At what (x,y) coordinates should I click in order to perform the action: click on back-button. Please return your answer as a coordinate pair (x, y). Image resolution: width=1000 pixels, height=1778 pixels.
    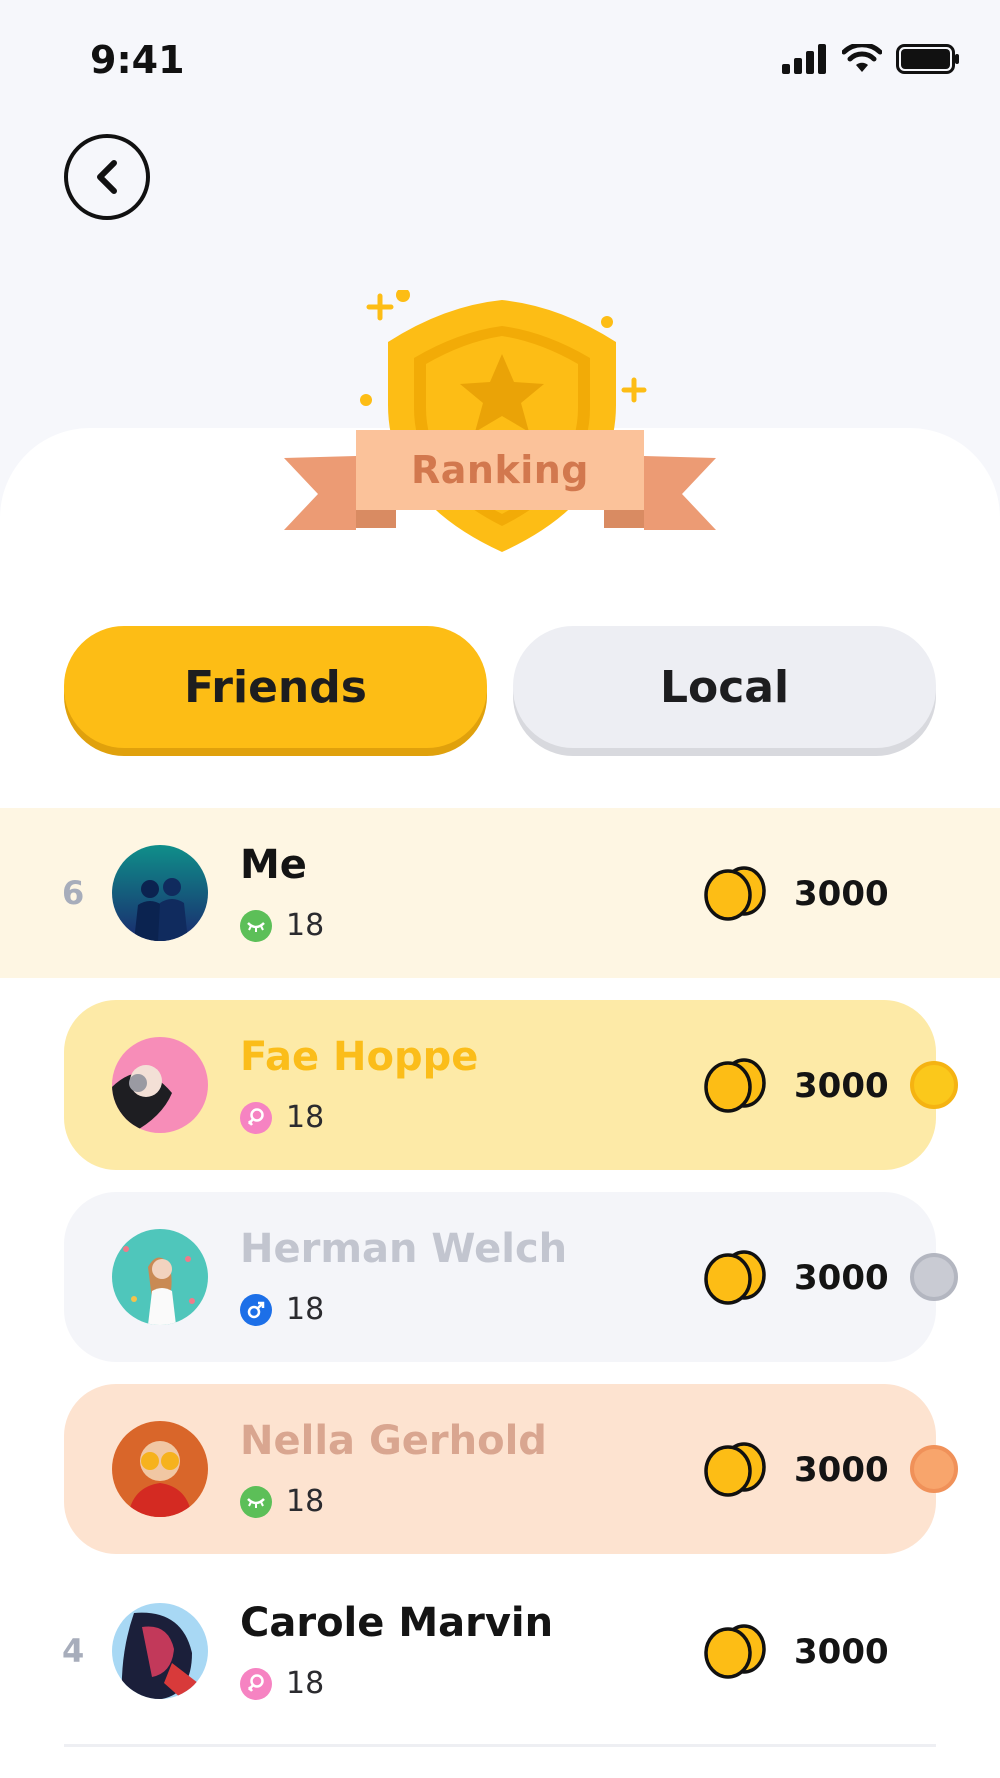
    Looking at the image, I should click on (107, 177).